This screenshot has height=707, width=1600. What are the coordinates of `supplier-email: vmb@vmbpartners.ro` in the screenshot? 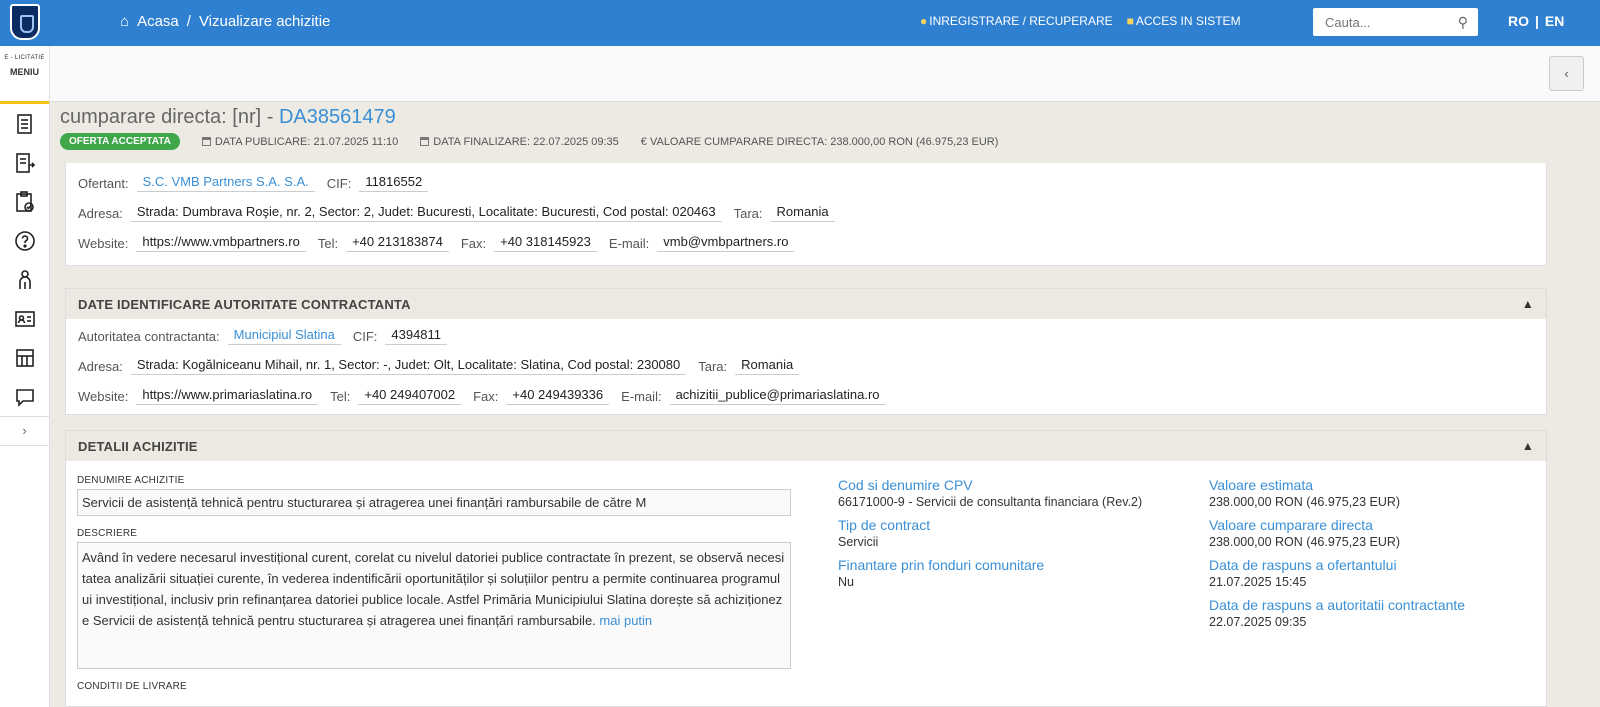 It's located at (726, 243).